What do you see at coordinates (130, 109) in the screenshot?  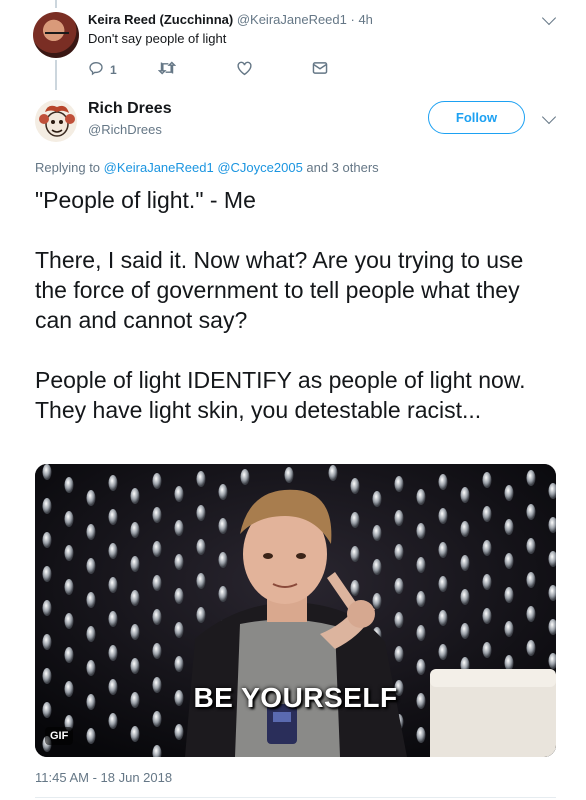 I see `display-name: Rich Drees` at bounding box center [130, 109].